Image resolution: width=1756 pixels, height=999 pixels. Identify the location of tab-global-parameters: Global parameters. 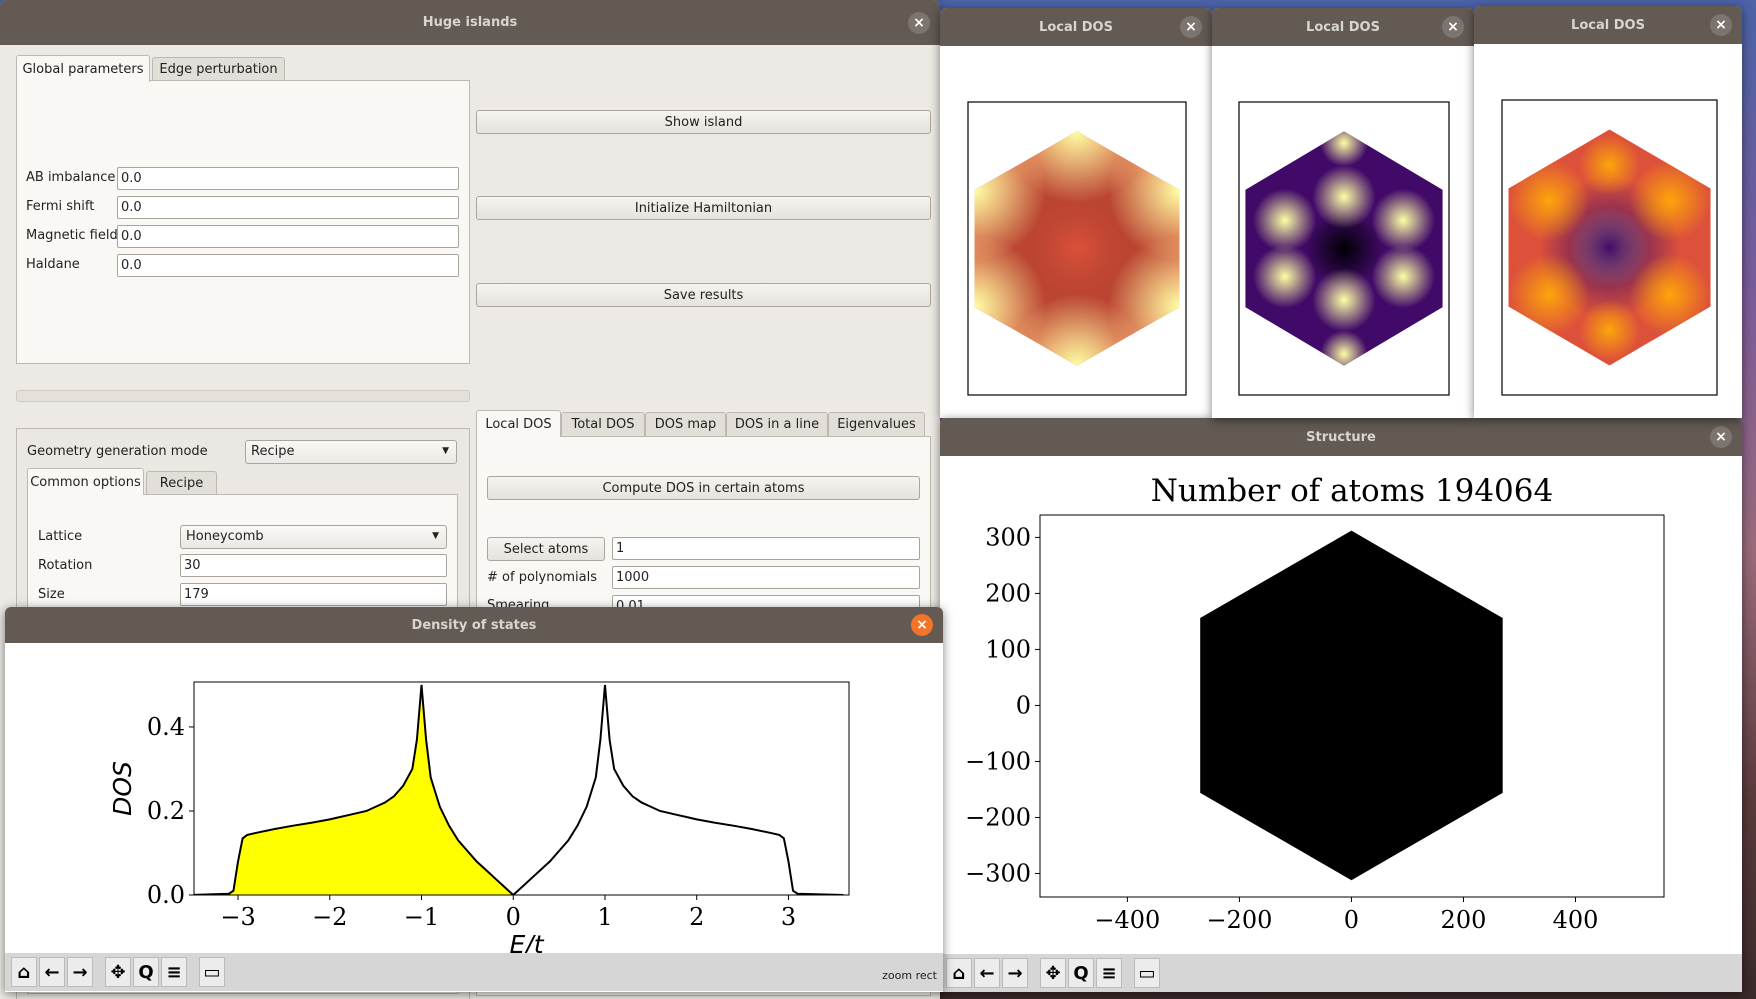
(83, 68).